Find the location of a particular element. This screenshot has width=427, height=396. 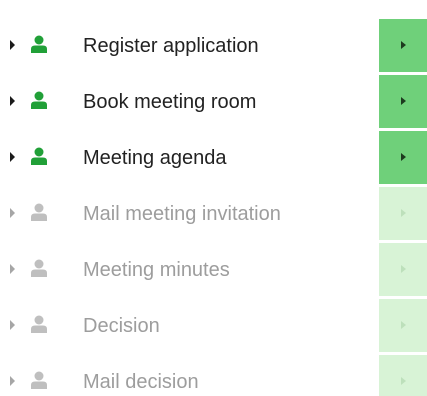

step-label: Meeting agenda is located at coordinates (155, 158).